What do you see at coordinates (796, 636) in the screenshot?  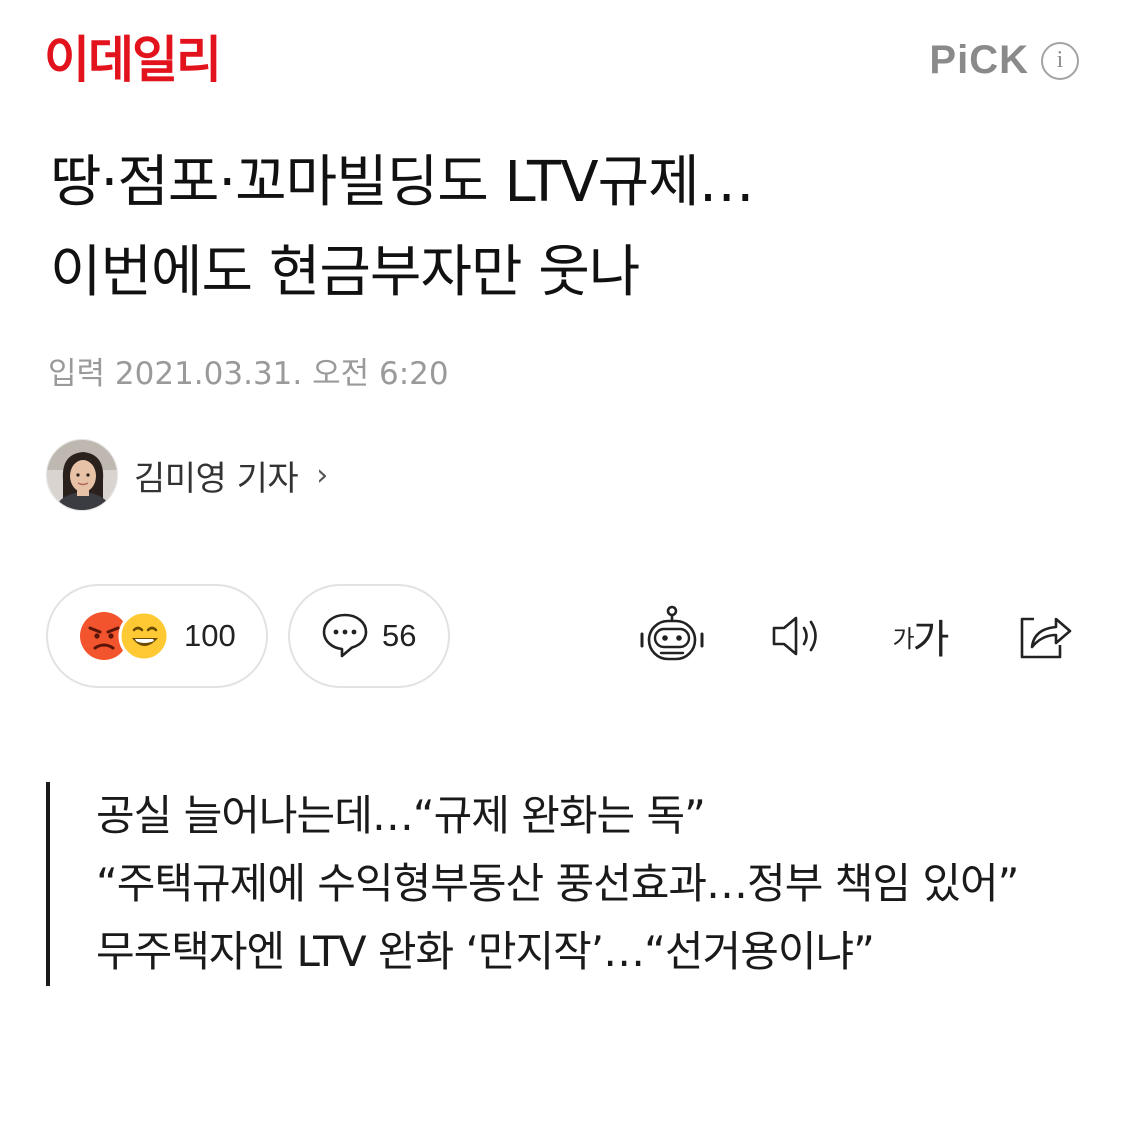 I see `speaker-icon` at bounding box center [796, 636].